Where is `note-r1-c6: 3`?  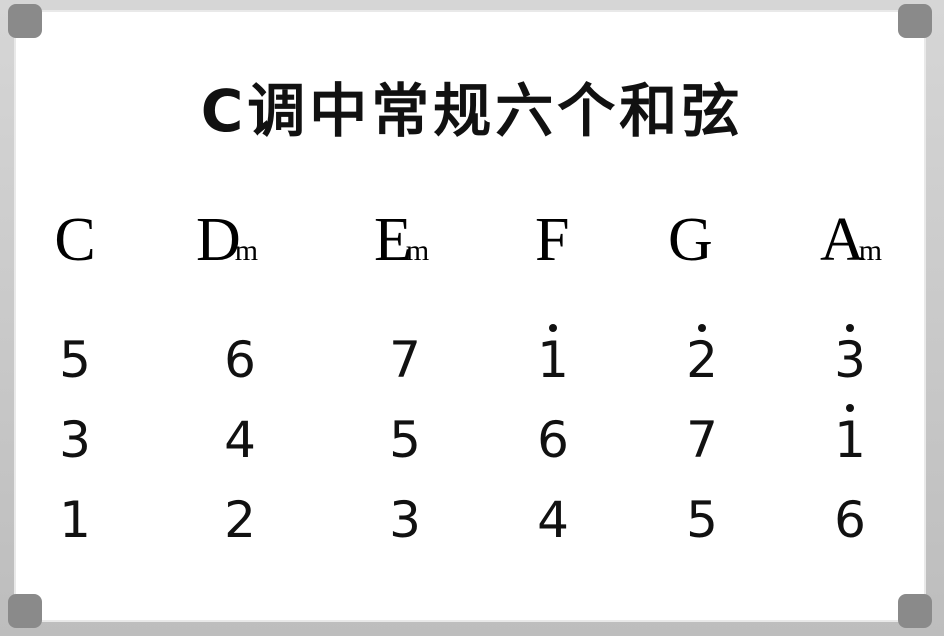 note-r1-c6: 3 is located at coordinates (850, 357).